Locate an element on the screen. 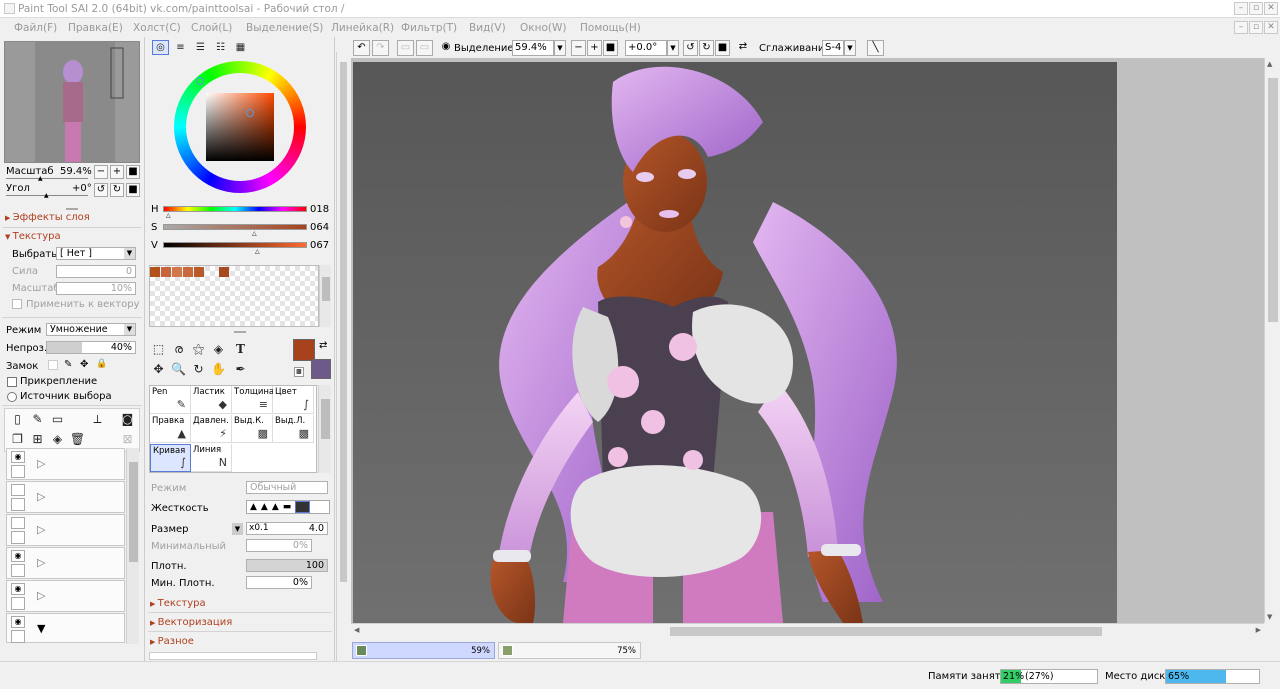 The height and width of the screenshot is (689, 1280). doc-minimize-icon: – is located at coordinates (1241, 27).